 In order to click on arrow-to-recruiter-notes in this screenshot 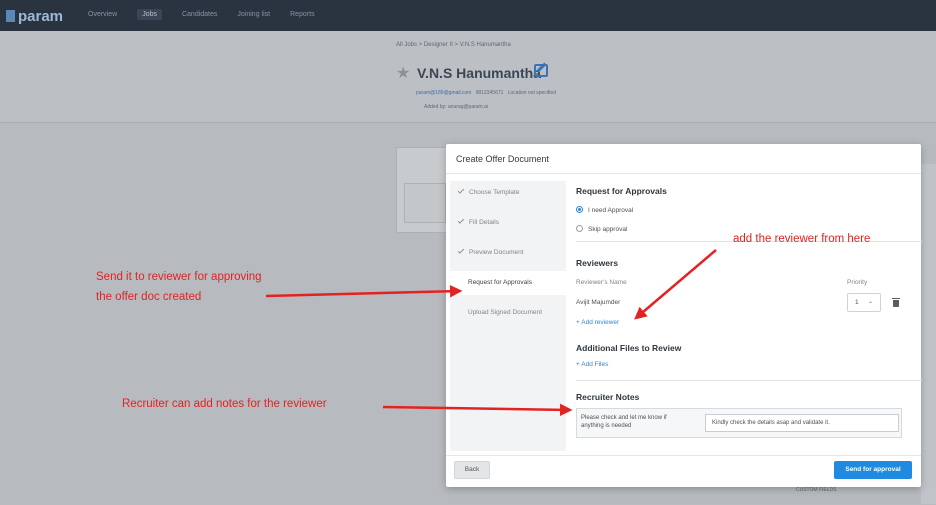, I will do `click(477, 410)`.